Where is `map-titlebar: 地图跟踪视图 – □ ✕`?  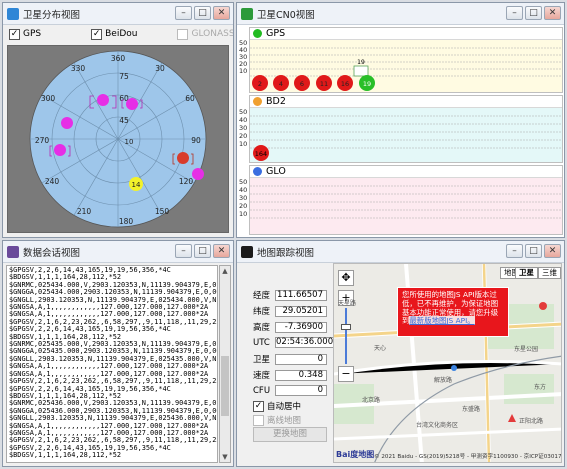
map-titlebar: 地图跟踪视图 – □ ✕ is located at coordinates (400, 252).